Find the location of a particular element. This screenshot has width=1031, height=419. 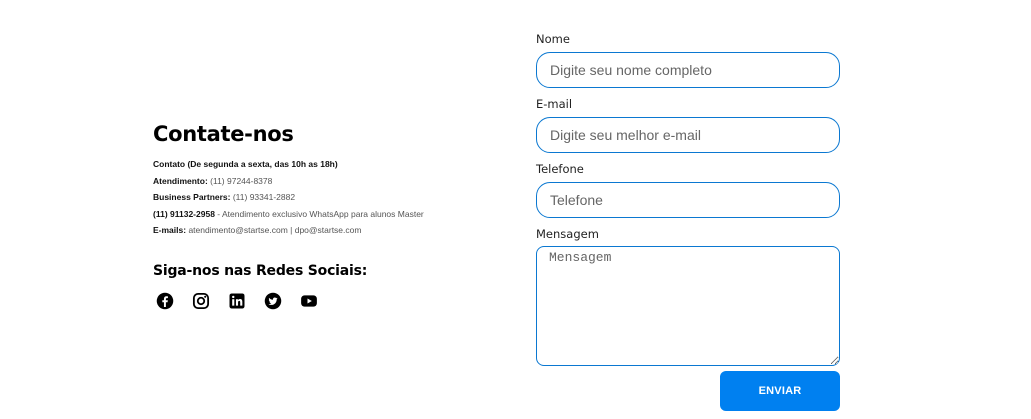

phone-input is located at coordinates (688, 200).